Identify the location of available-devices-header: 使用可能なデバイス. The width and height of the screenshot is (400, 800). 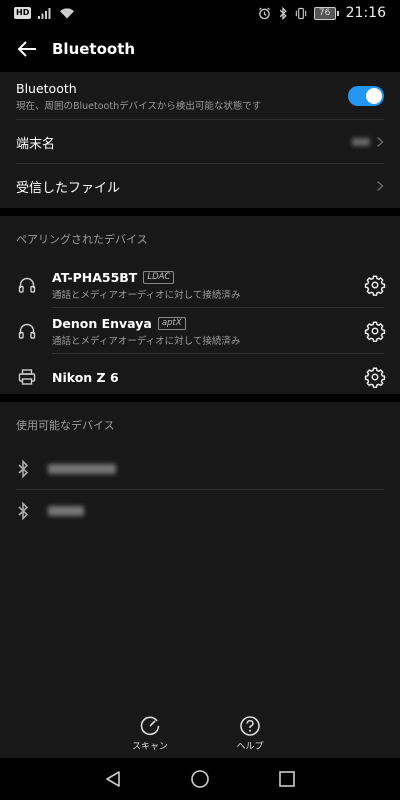
(65, 425).